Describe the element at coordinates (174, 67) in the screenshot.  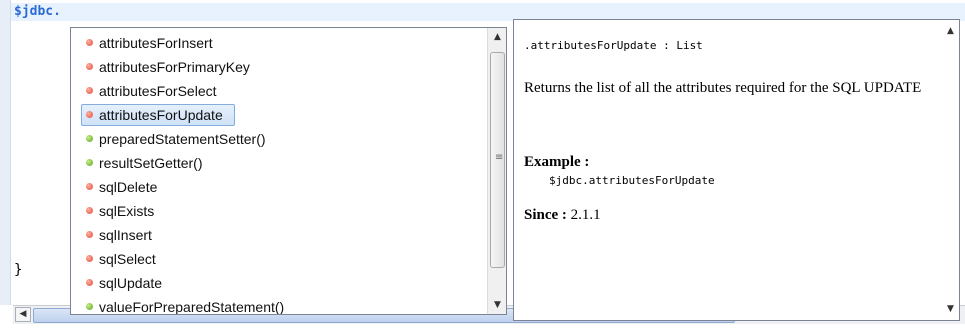
I see `proposal-label: attributesForPrimaryKey` at that location.